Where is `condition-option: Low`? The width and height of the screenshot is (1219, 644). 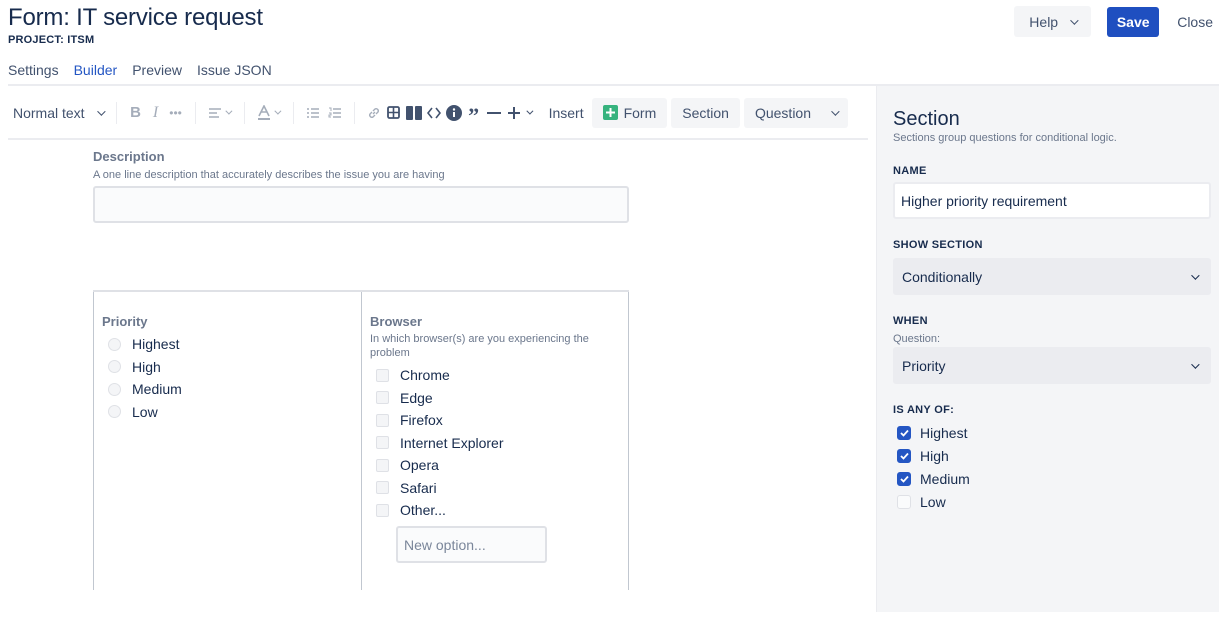 condition-option: Low is located at coordinates (933, 501).